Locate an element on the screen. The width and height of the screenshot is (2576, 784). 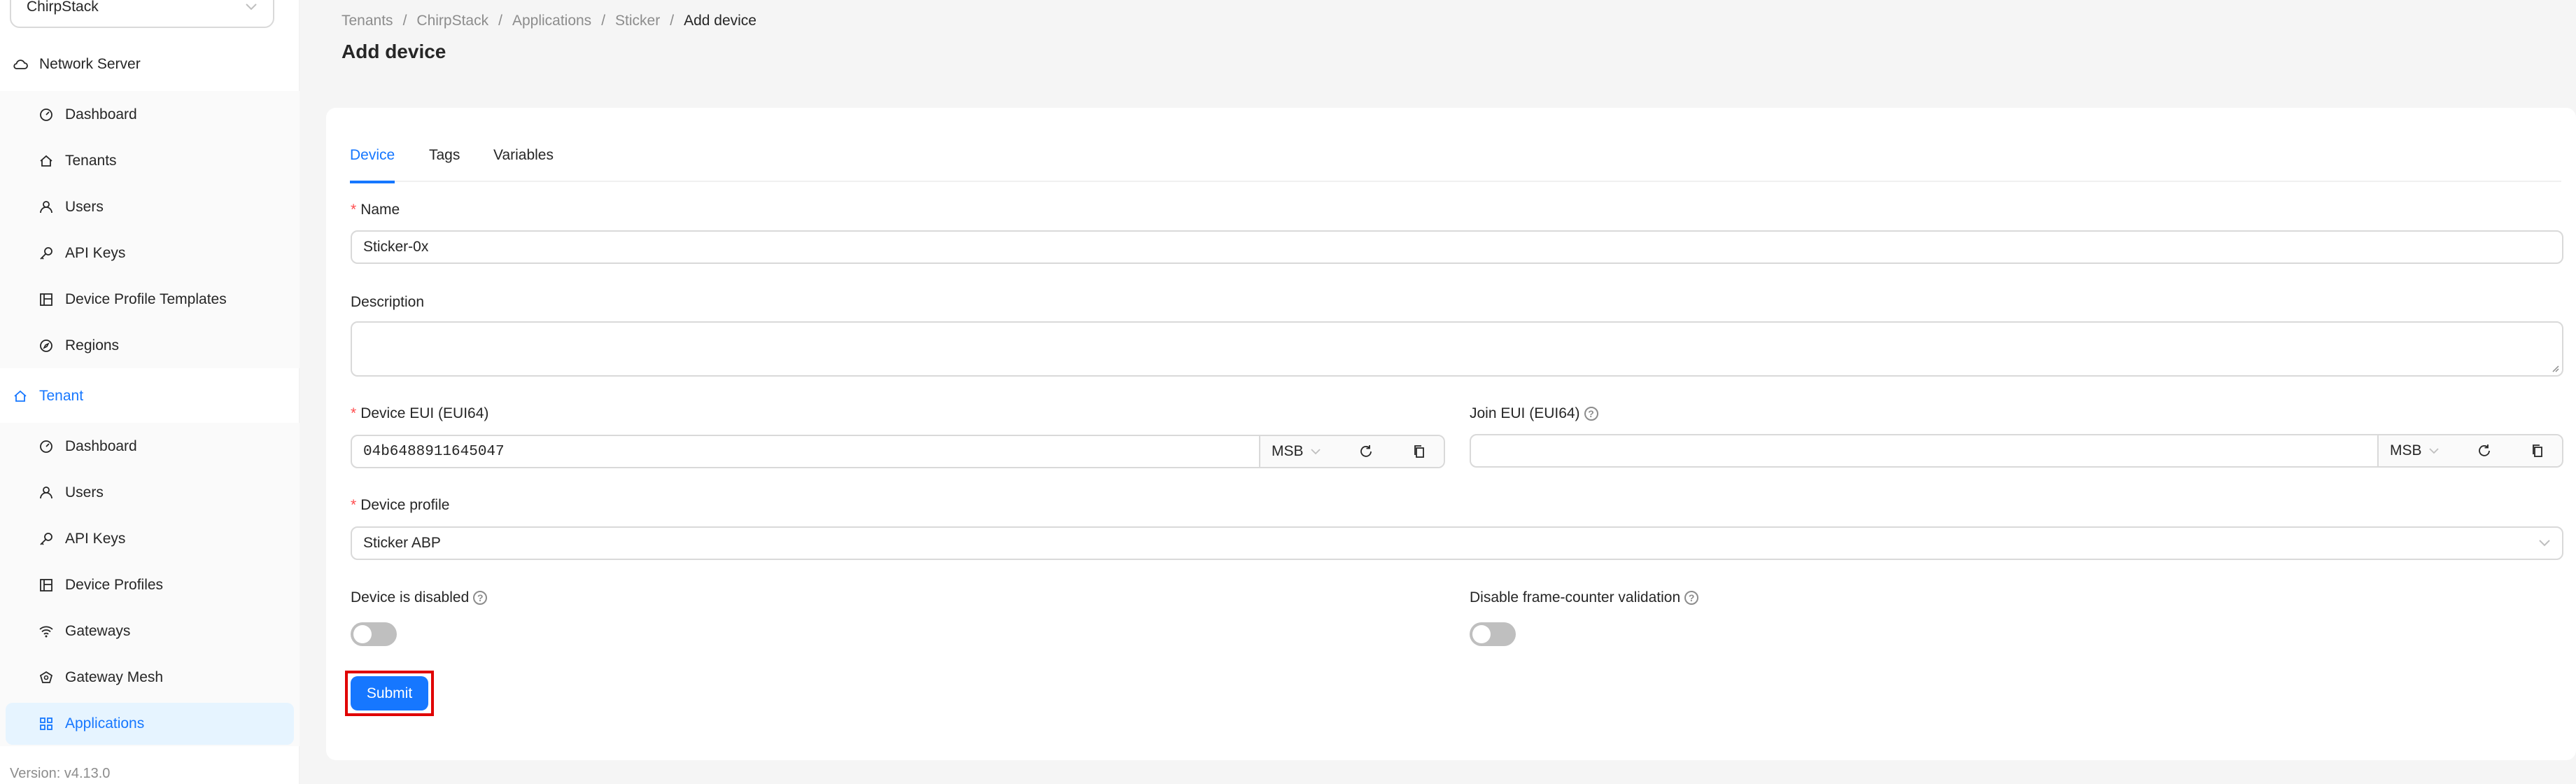
device-profile-select: Sticker ABP is located at coordinates (1457, 543).